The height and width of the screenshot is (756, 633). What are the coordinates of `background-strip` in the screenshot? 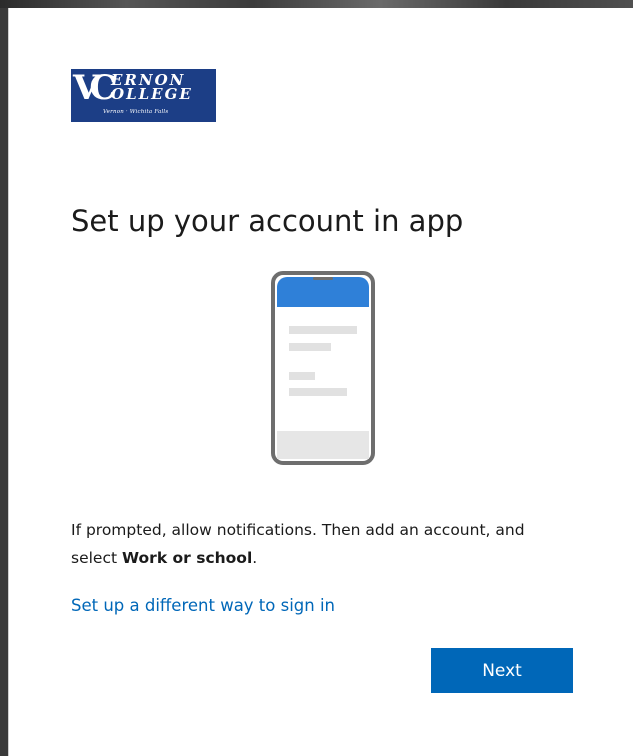 It's located at (316, 4).